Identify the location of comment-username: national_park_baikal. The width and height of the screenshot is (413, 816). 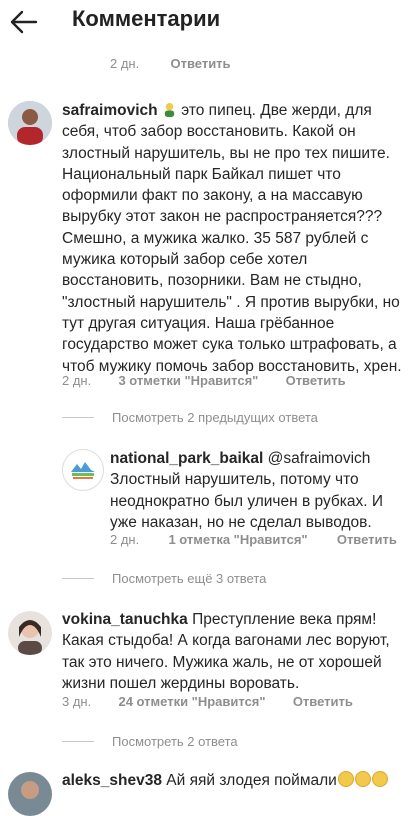
(186, 458).